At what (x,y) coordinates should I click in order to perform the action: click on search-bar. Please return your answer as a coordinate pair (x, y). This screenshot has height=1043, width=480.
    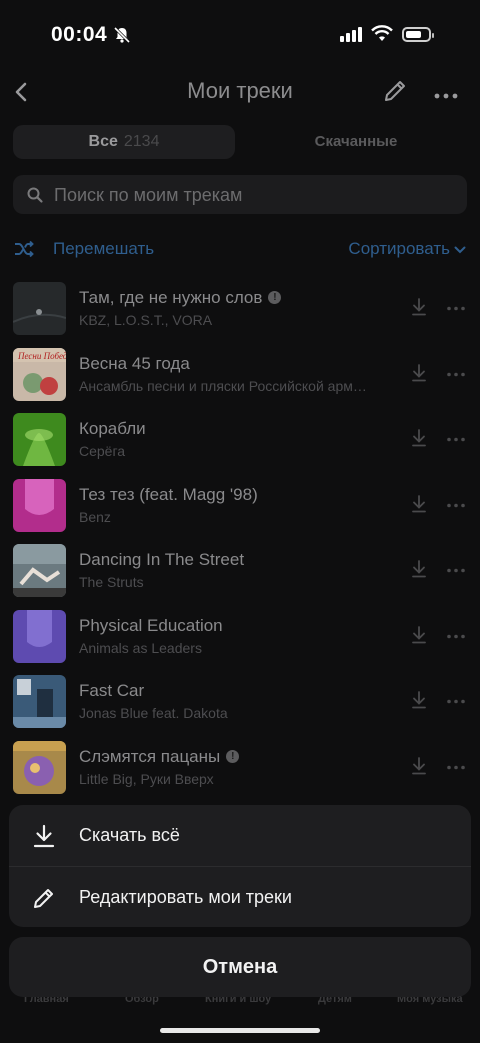
    Looking at the image, I should click on (240, 195).